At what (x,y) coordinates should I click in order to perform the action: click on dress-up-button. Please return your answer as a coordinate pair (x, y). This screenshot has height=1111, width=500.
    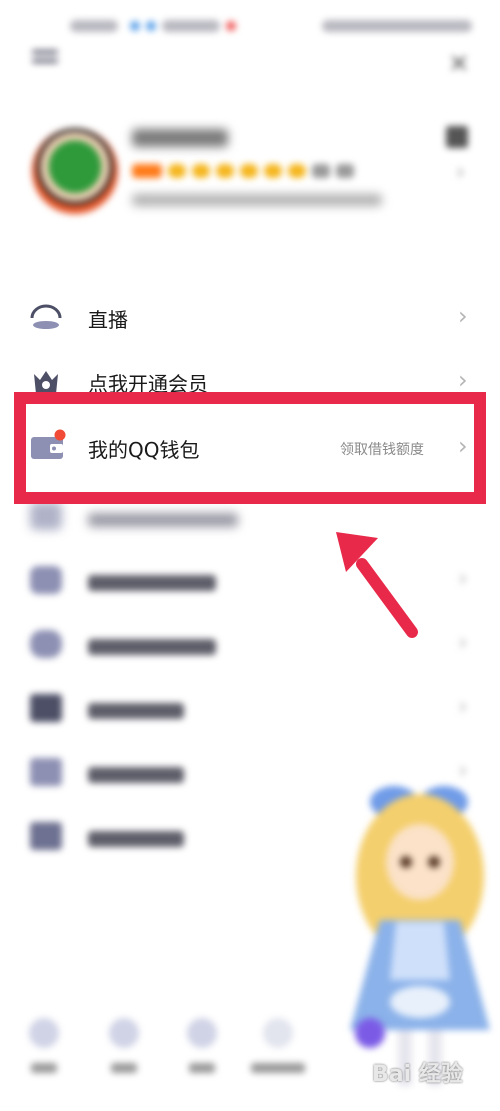
    Looking at the image, I should click on (202, 1047).